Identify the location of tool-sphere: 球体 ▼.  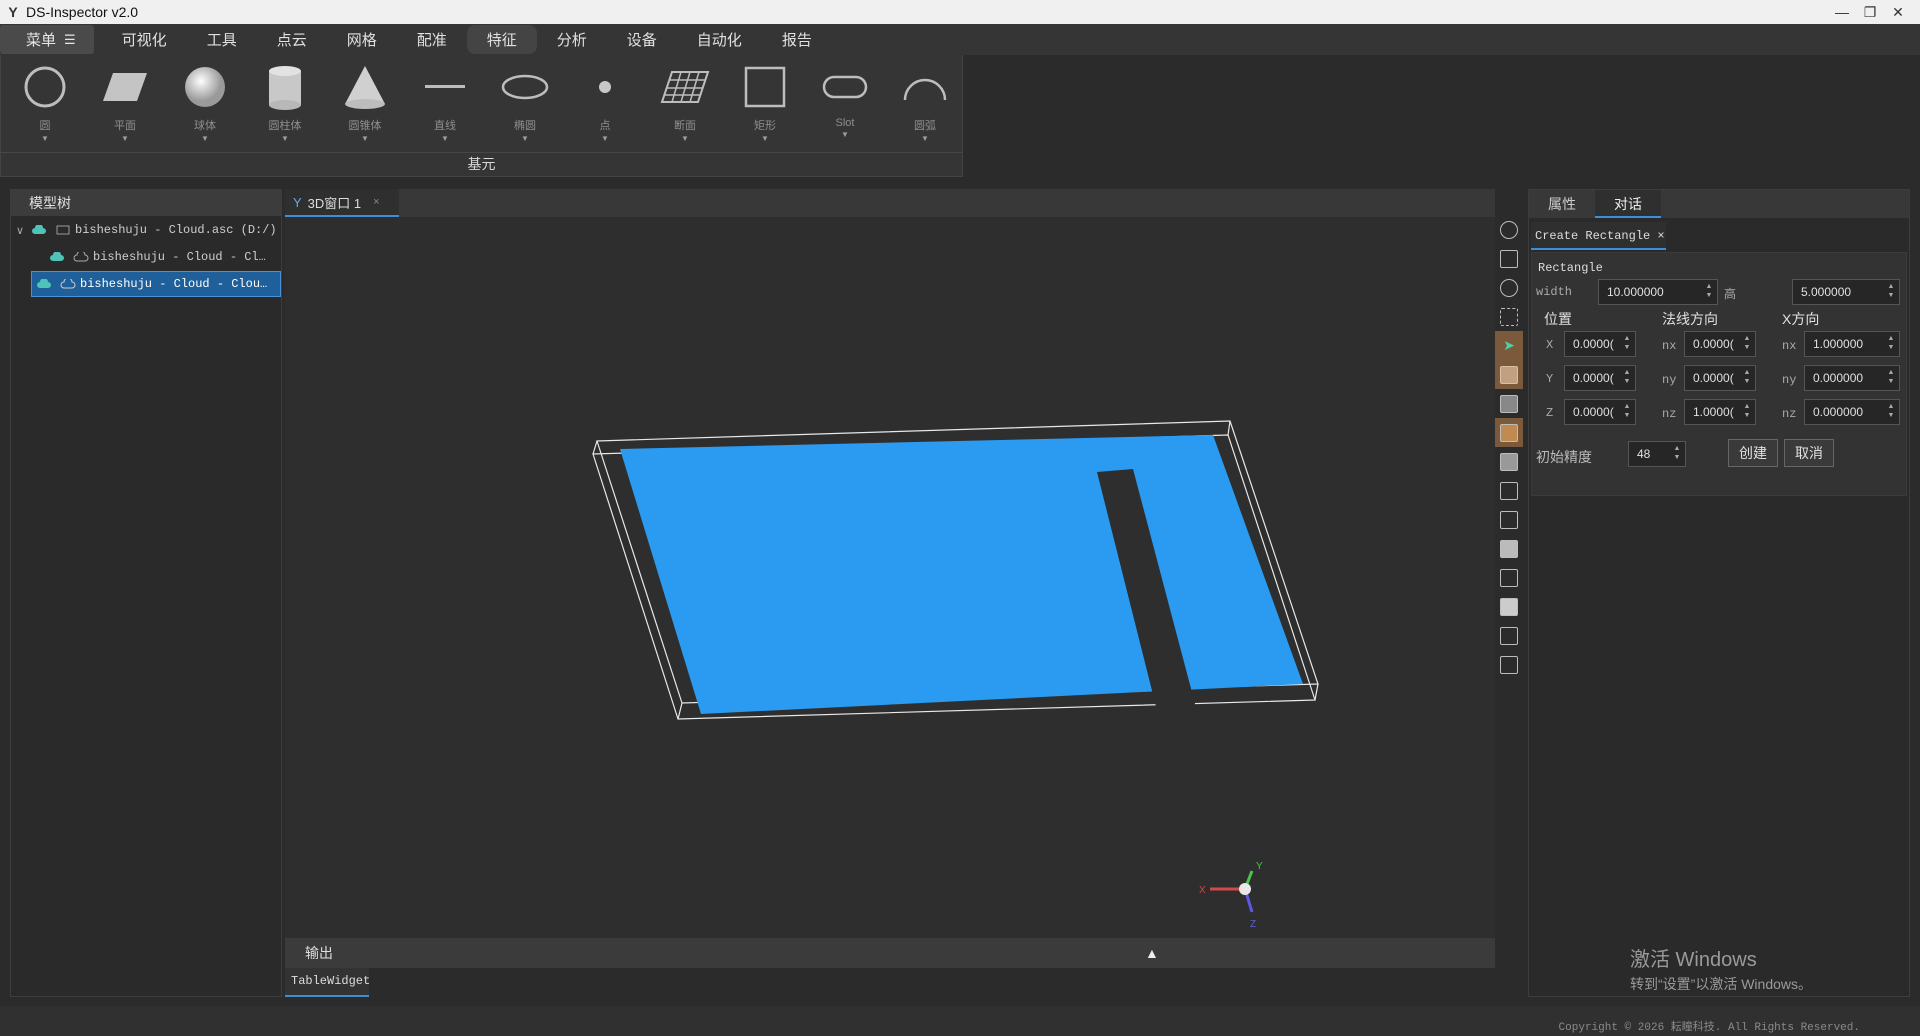
(205, 107).